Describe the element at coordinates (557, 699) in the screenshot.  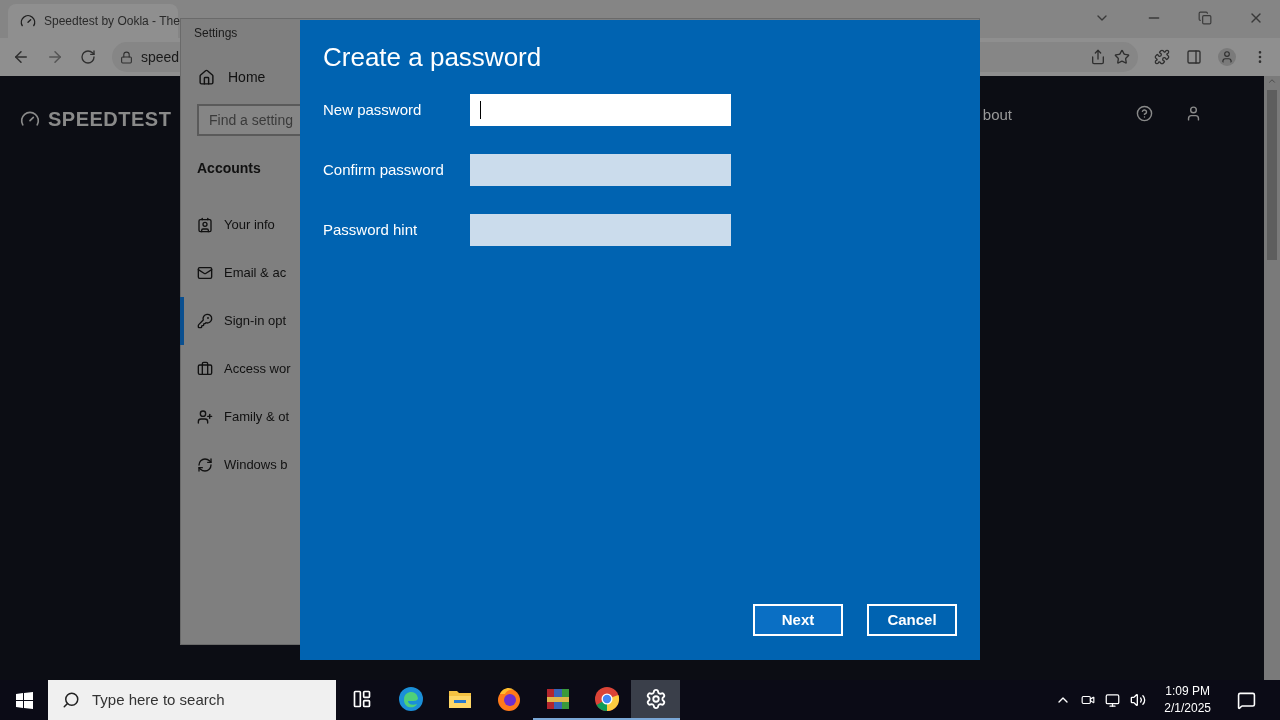
I see `archive-books-icon` at that location.